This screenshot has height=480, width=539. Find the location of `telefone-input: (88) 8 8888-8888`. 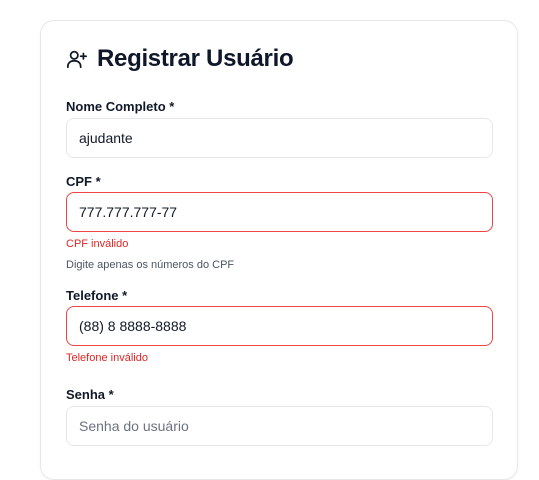

telefone-input: (88) 8 8888-8888 is located at coordinates (279, 326).